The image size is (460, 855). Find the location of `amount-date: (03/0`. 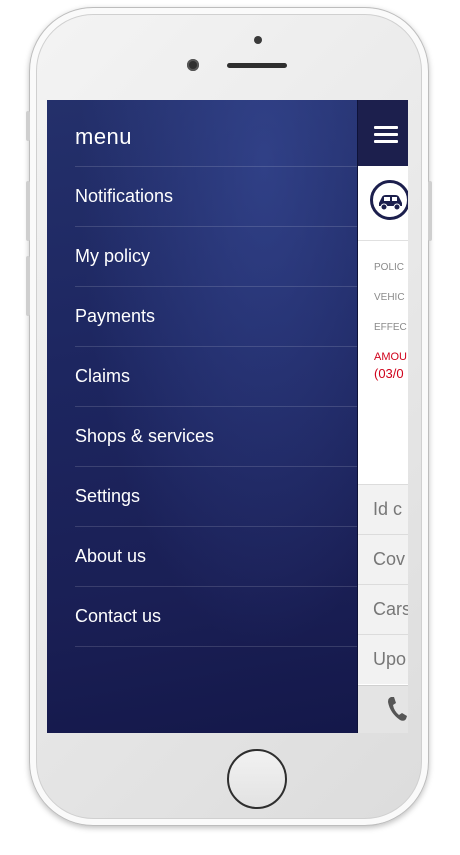

amount-date: (03/0 is located at coordinates (389, 373).